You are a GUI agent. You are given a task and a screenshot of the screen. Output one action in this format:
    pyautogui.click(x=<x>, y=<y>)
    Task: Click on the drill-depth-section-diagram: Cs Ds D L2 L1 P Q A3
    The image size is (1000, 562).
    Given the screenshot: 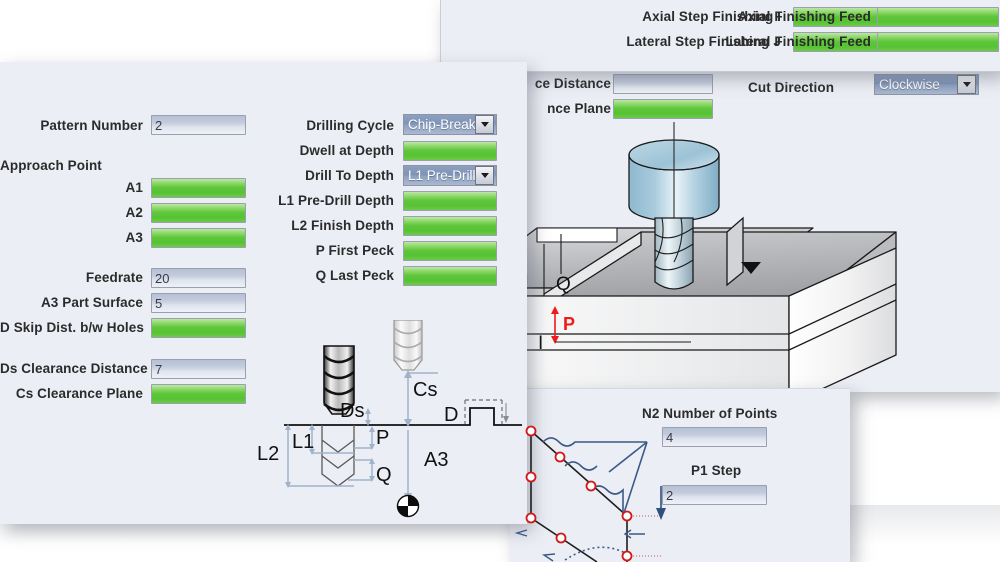 What is the action you would take?
    pyautogui.click(x=389, y=419)
    